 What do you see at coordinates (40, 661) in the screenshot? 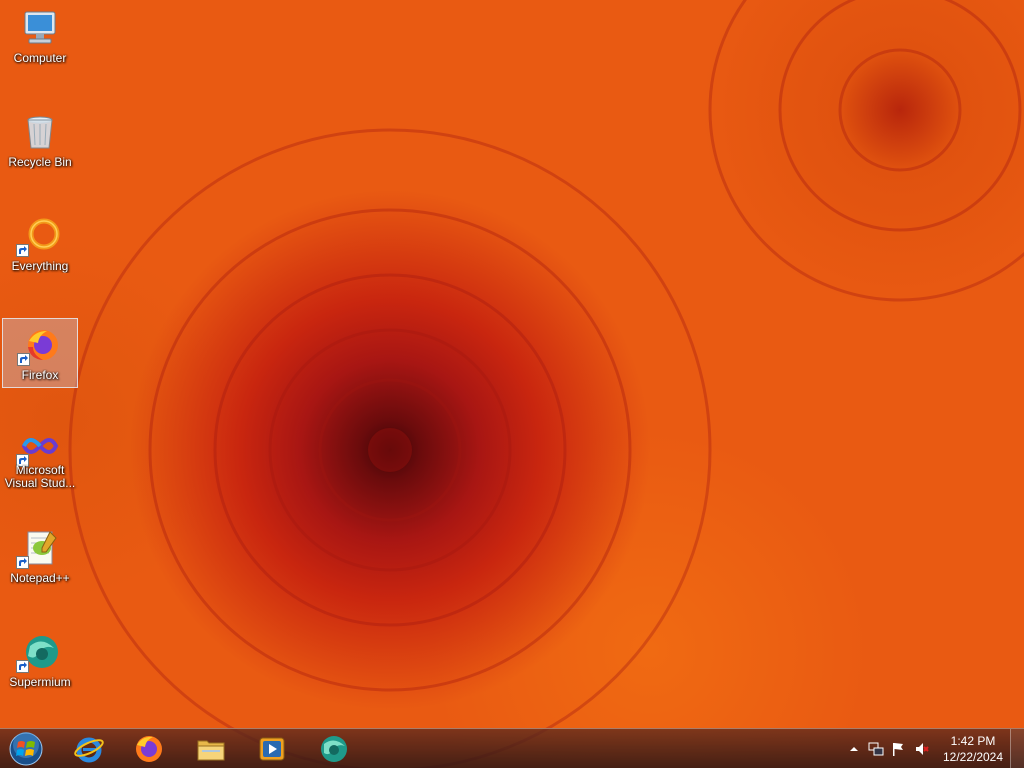
I see `desktop-icon-supermium: Supermium` at bounding box center [40, 661].